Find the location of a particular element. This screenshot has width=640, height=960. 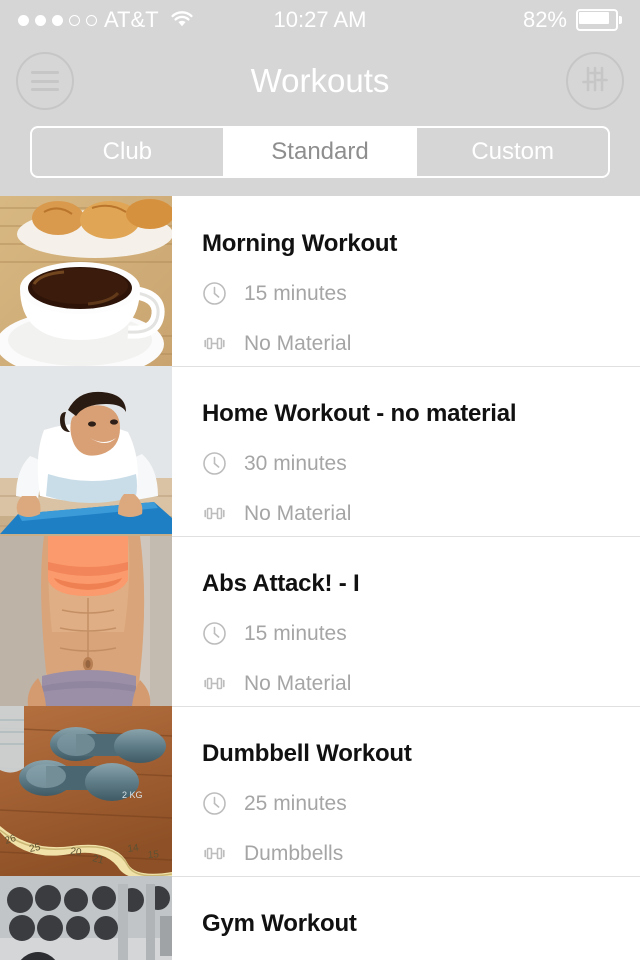

status-bar-left: AT&T is located at coordinates (106, 20).